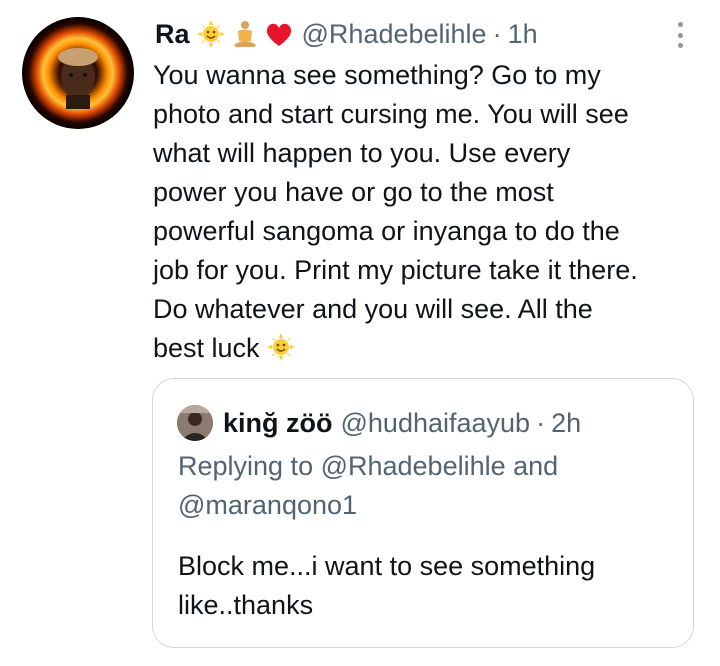 The width and height of the screenshot is (720, 666). What do you see at coordinates (245, 34) in the screenshot?
I see `person-meditating-emoji-icon` at bounding box center [245, 34].